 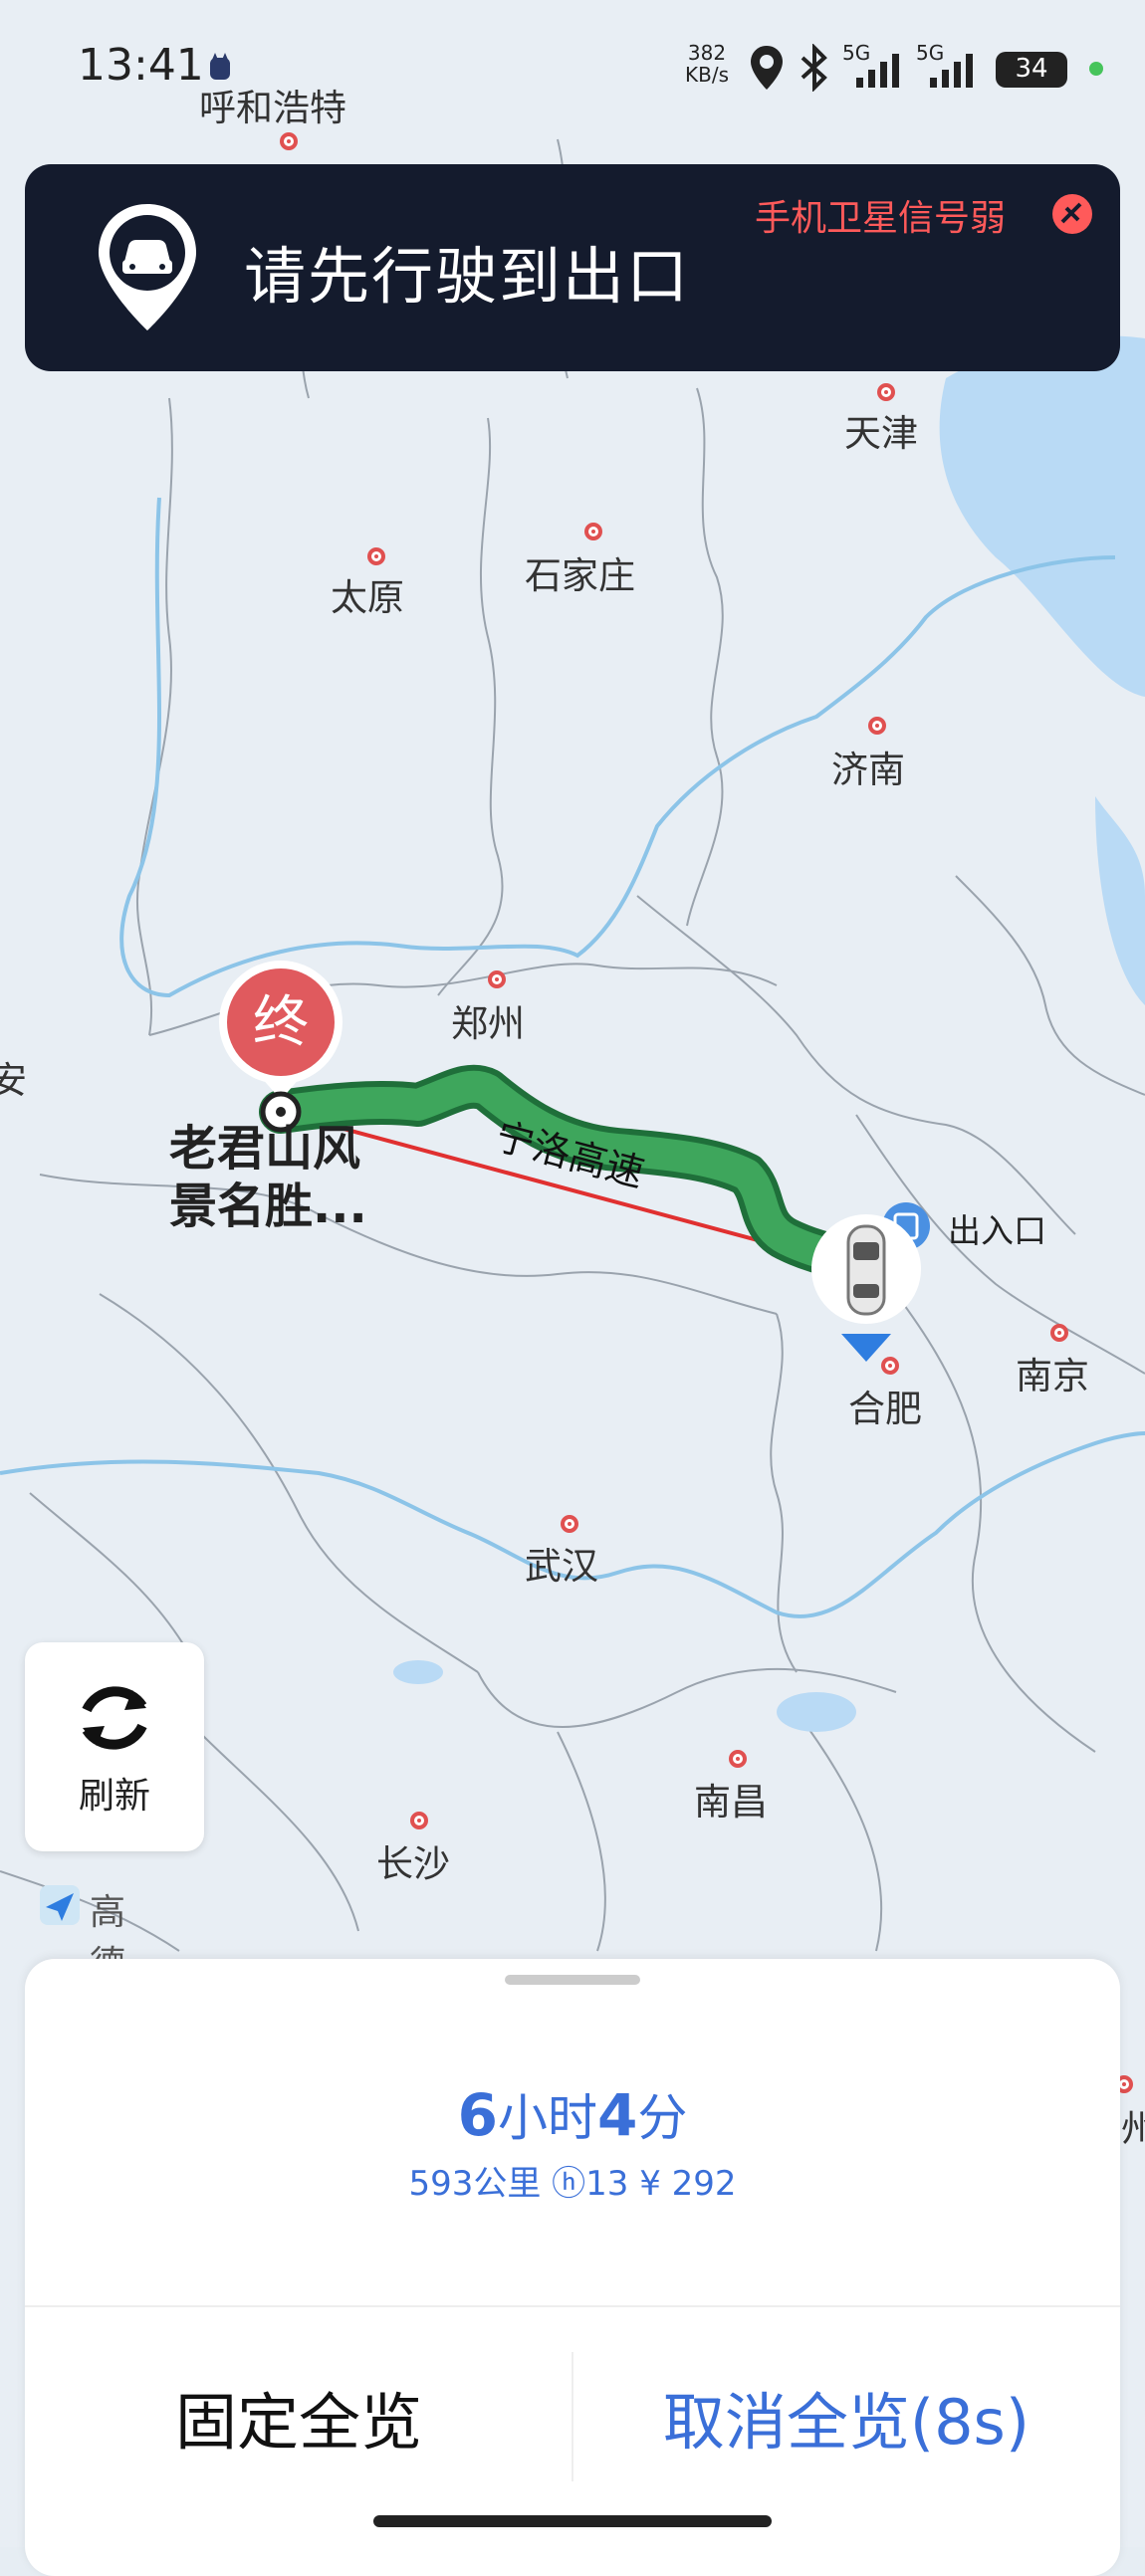 I want to click on satellite-icon, so click(x=1072, y=214).